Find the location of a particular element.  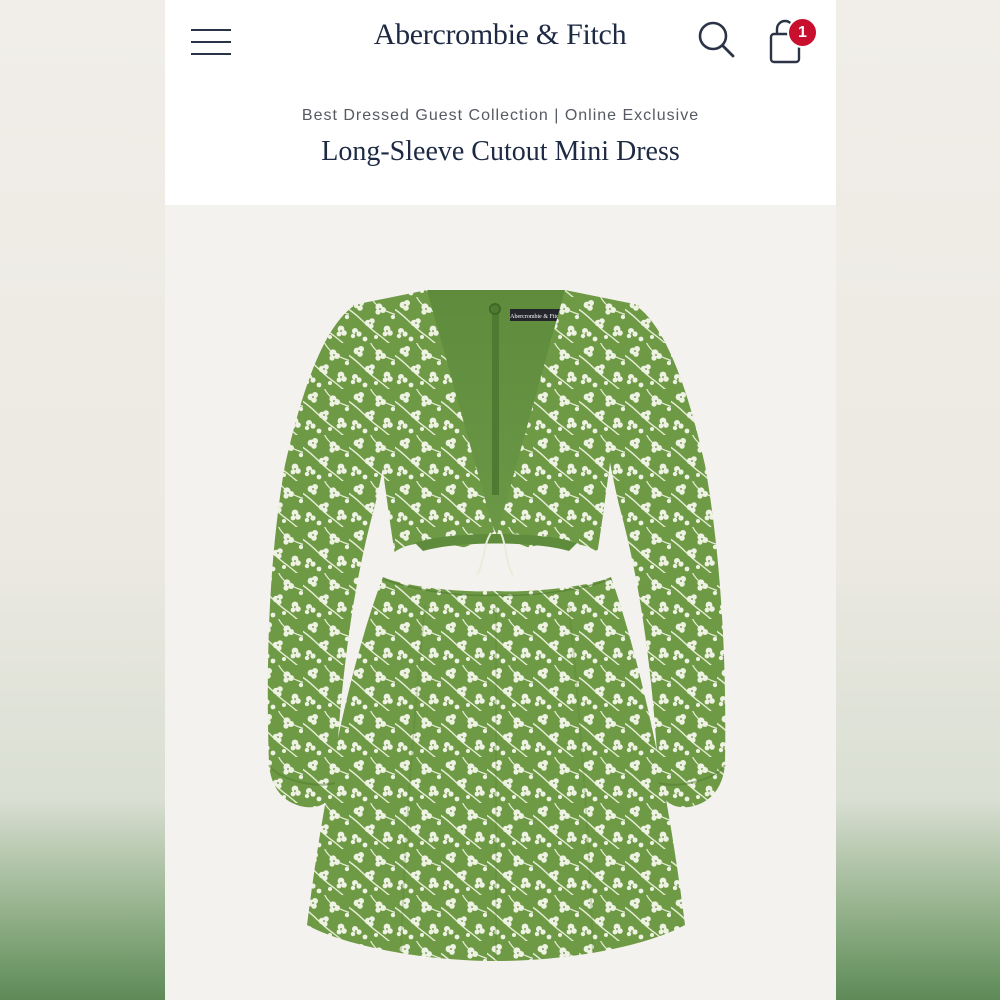

top-navigation-bar: Abercrombie & Fitch 1 is located at coordinates (500, 41).